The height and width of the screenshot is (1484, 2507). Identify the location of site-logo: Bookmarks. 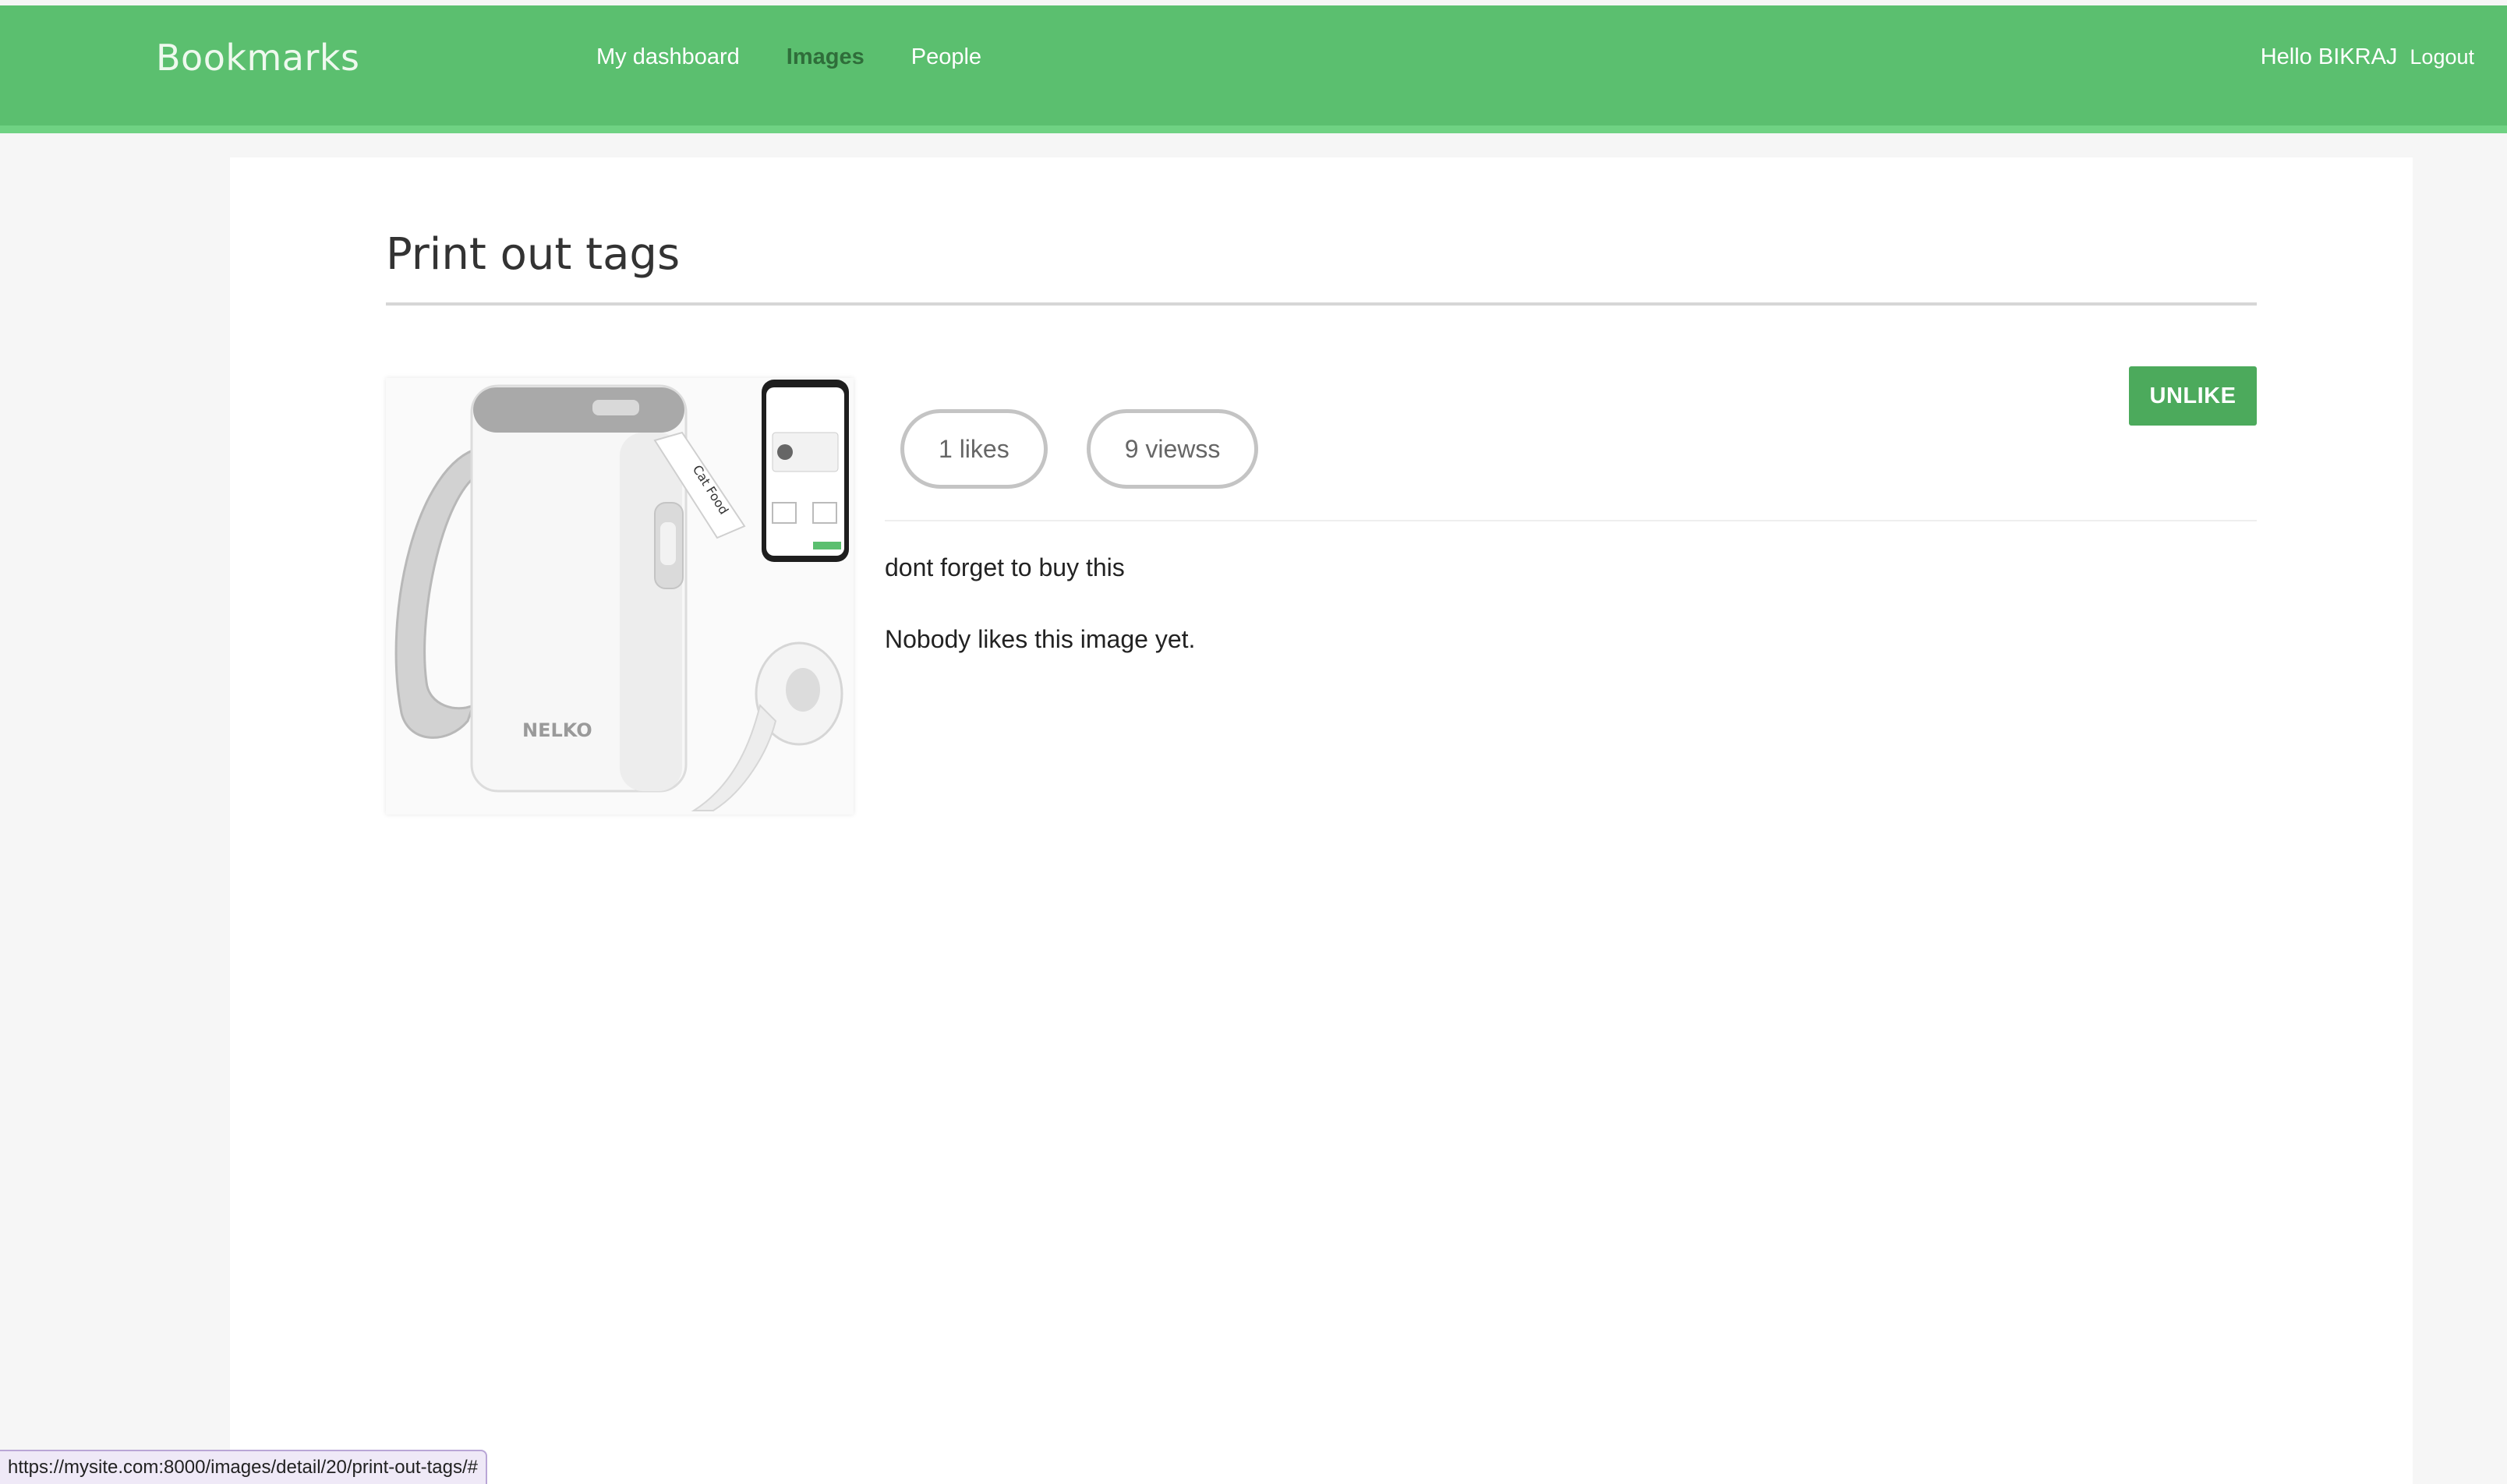
(258, 58).